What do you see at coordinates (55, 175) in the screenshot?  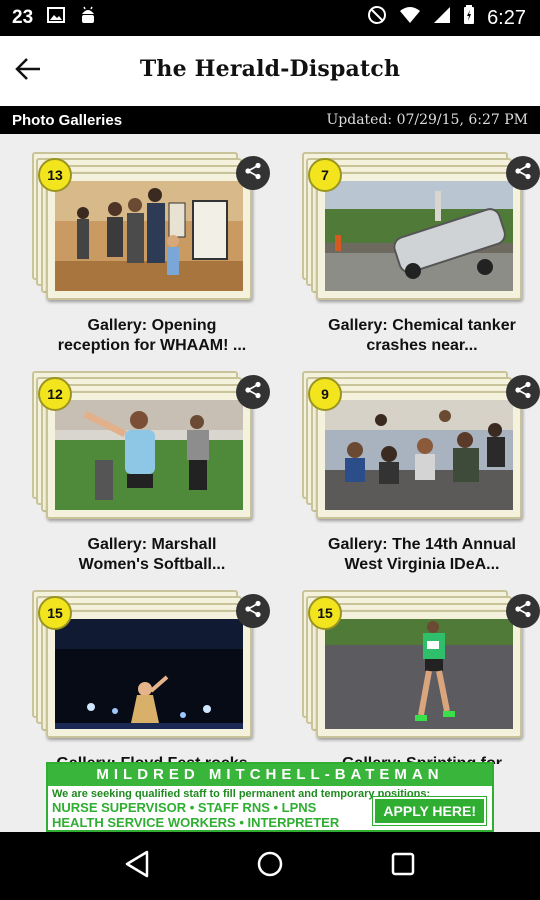 I see `photo-count-badge: 13` at bounding box center [55, 175].